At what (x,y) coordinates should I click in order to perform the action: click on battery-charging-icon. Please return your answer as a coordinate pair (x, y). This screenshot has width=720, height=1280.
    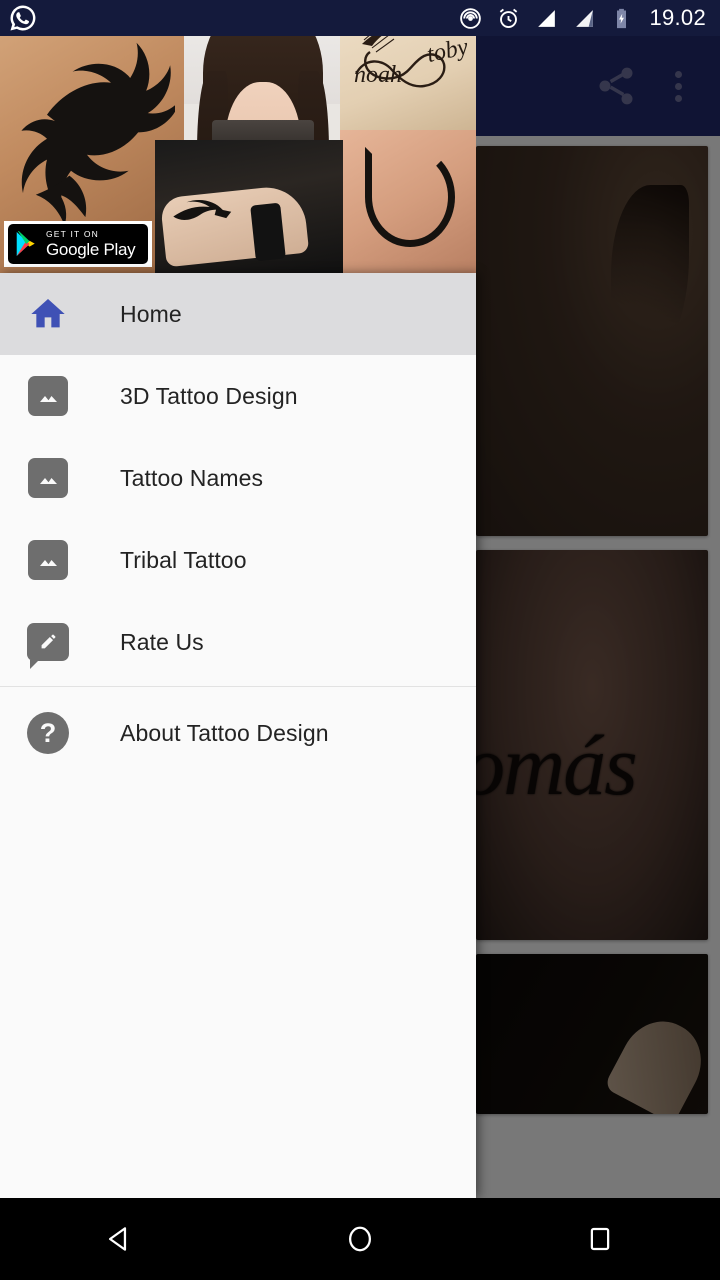
    Looking at the image, I should click on (622, 18).